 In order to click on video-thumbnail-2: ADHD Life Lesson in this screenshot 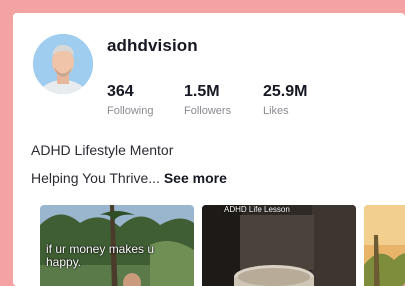, I will do `click(279, 245)`.